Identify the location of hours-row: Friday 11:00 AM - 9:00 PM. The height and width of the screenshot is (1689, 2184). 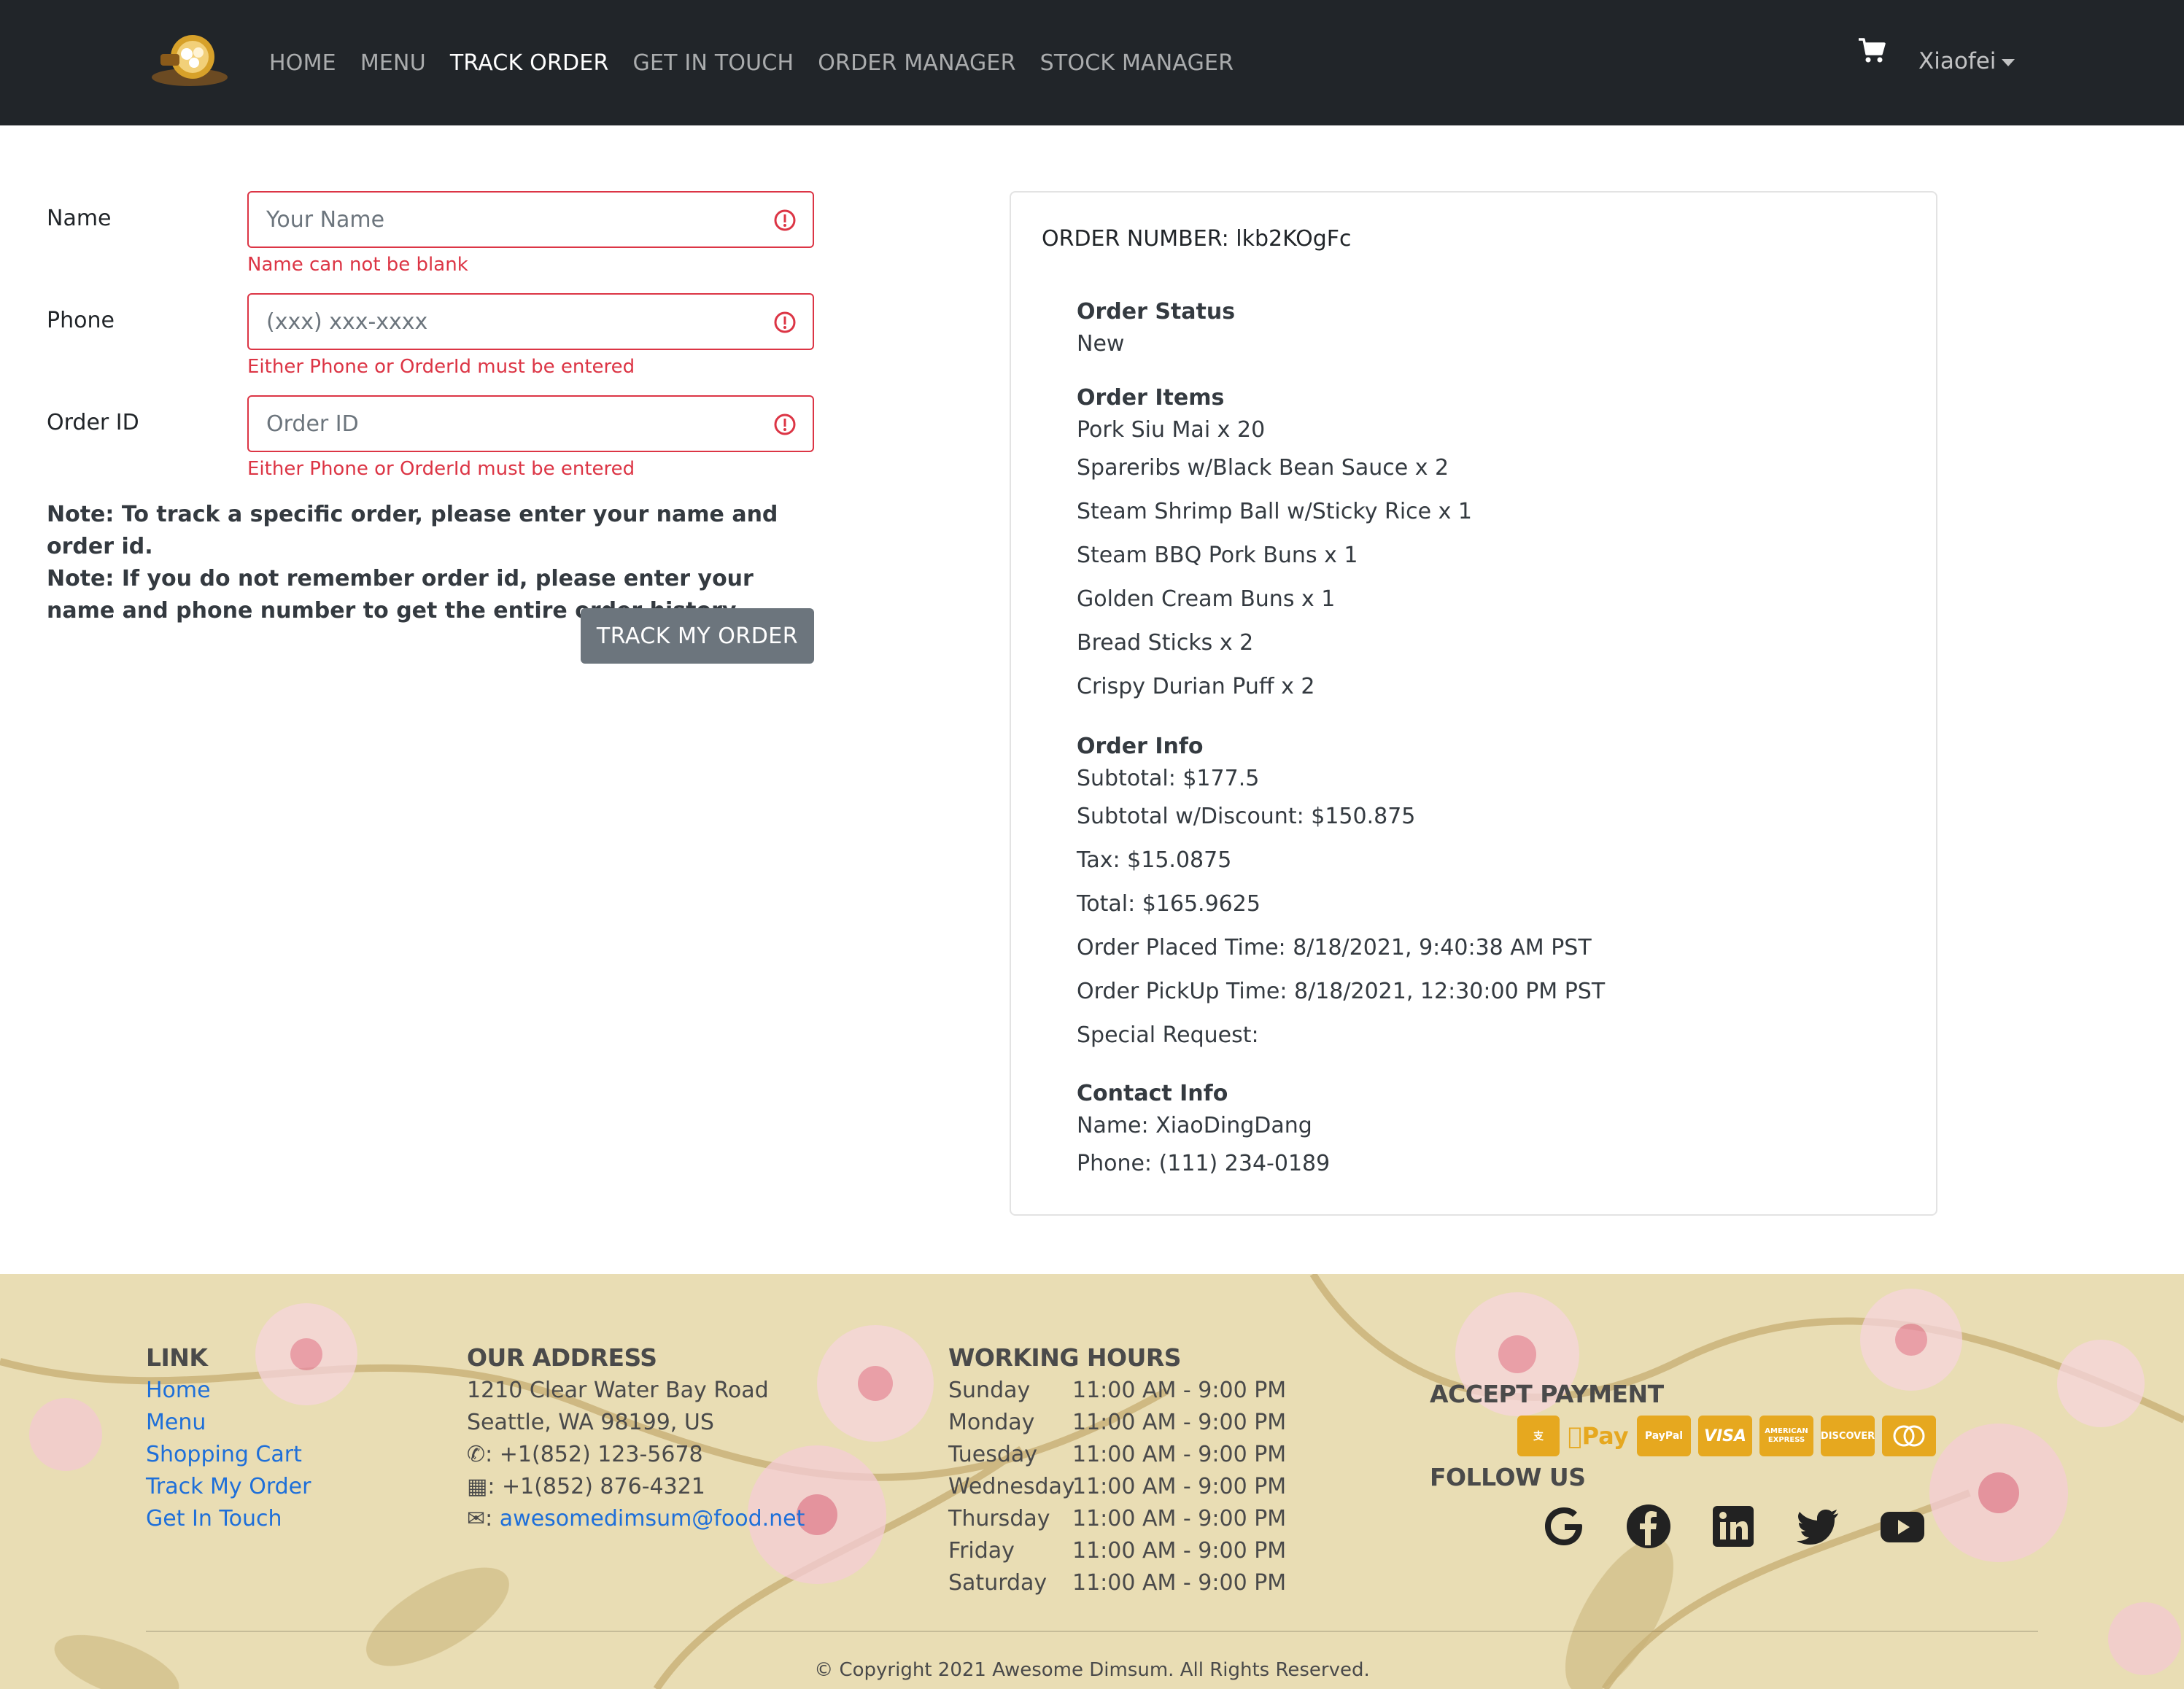
(1117, 1551).